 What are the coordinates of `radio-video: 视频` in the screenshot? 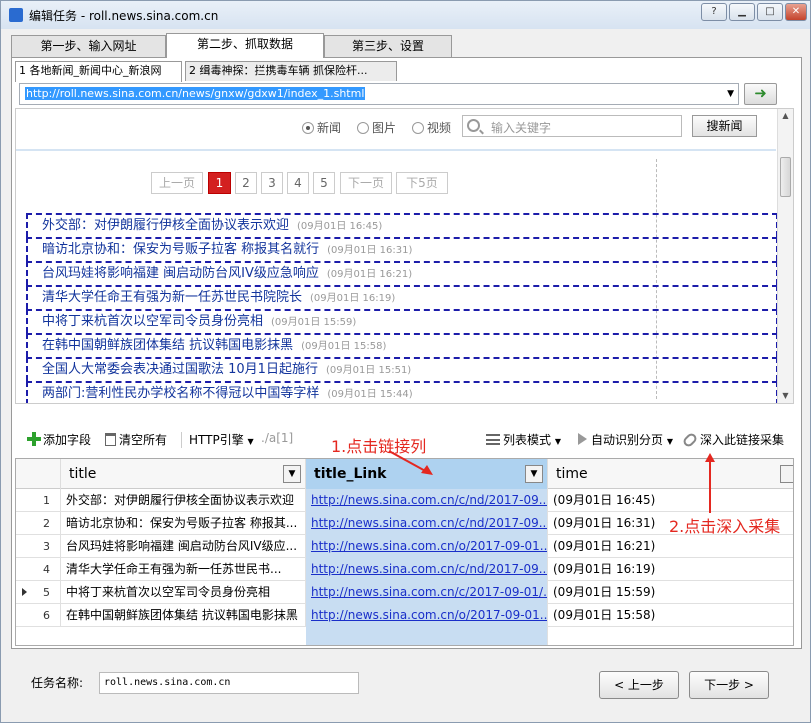 It's located at (431, 127).